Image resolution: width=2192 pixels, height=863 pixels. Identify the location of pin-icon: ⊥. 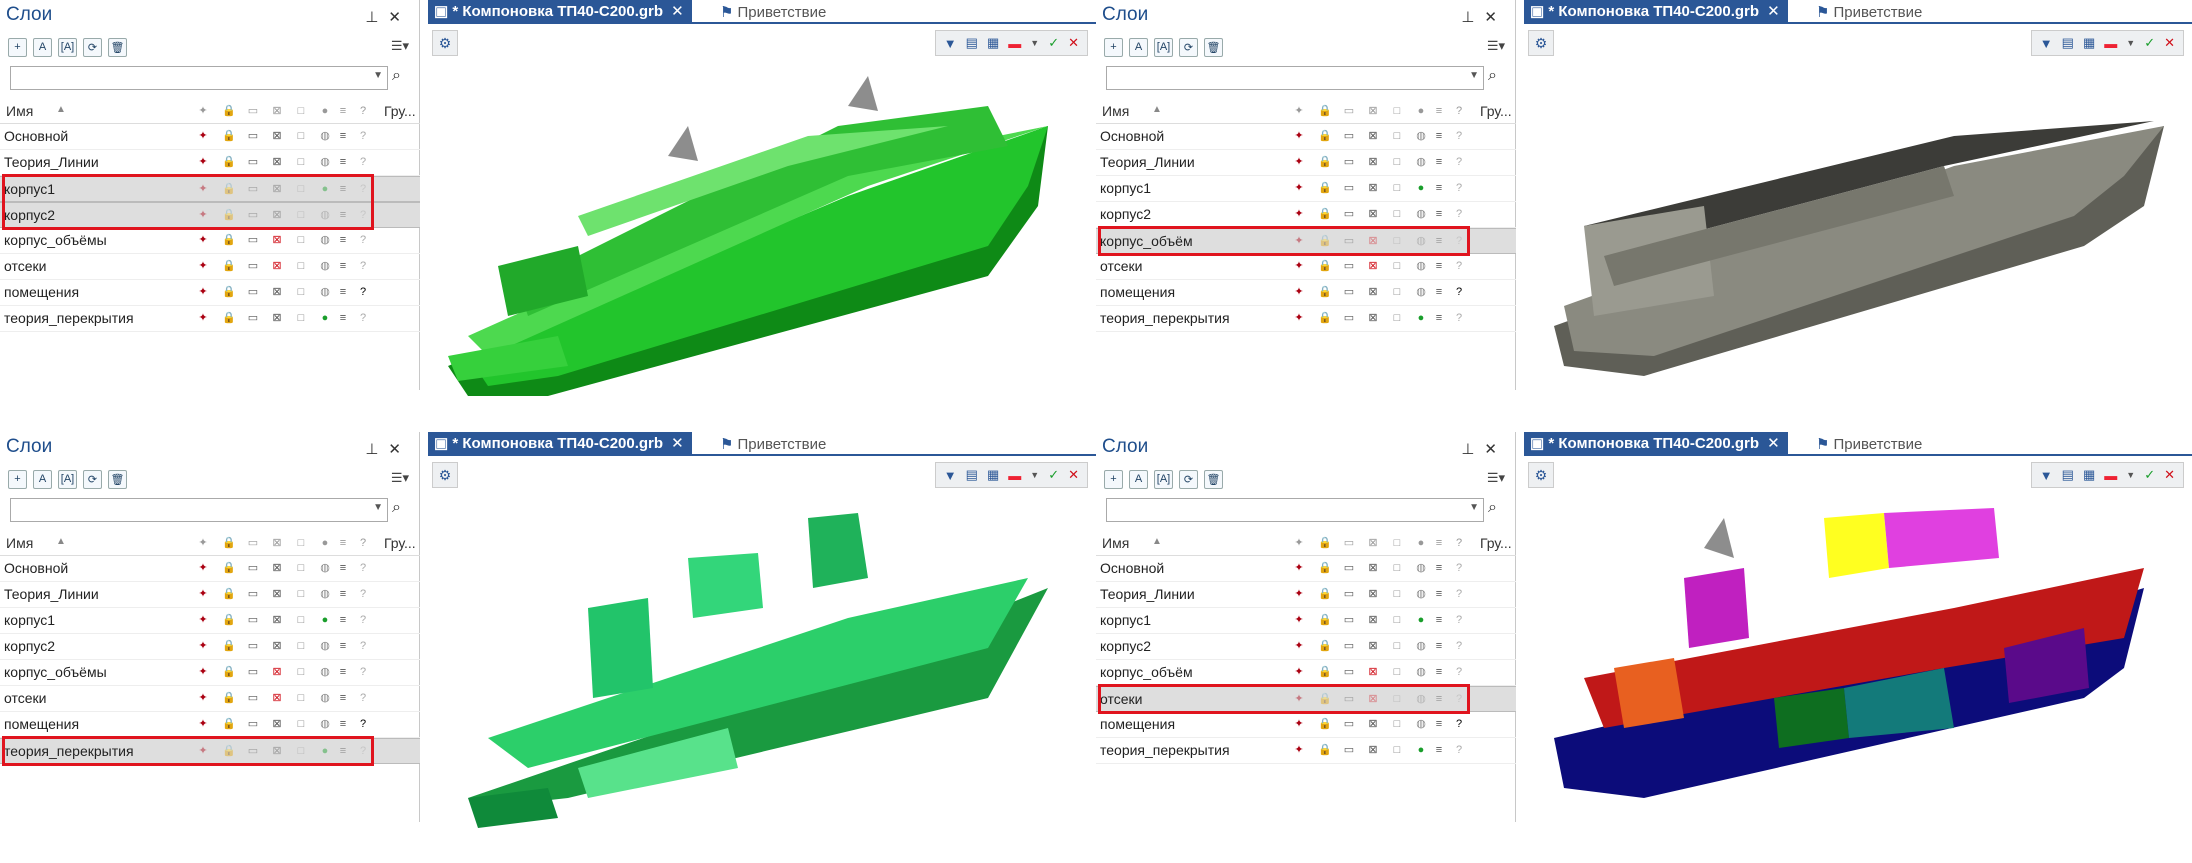
(1472, 17).